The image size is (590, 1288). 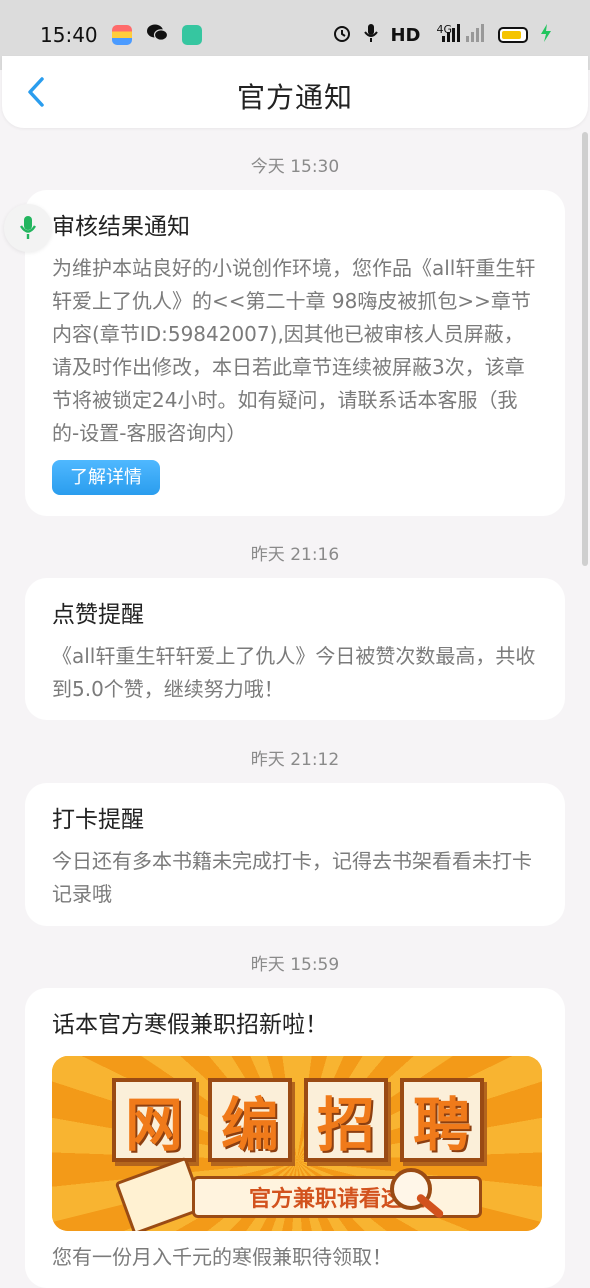 What do you see at coordinates (295, 760) in the screenshot?
I see `notification-time: 昨天 21:12` at bounding box center [295, 760].